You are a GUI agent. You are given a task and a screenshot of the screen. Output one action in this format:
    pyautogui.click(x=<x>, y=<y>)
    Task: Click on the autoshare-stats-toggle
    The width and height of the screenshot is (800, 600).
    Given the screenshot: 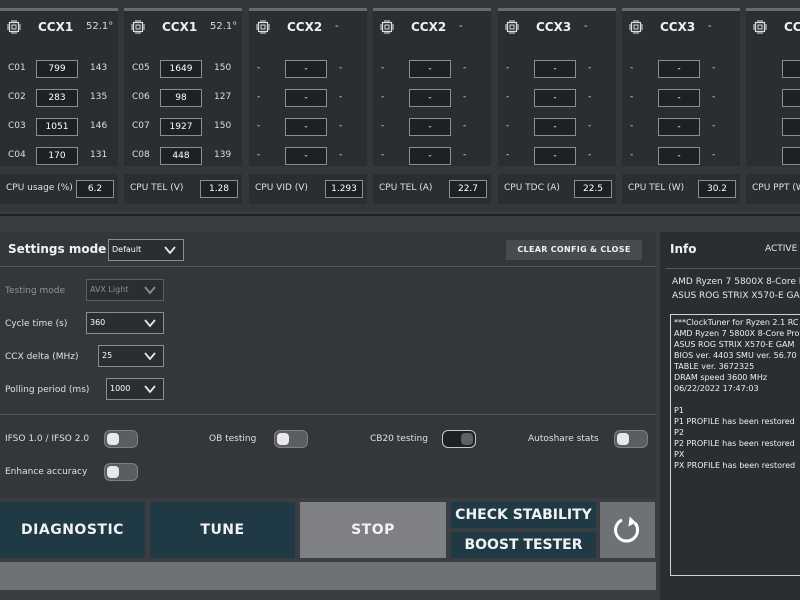 What is the action you would take?
    pyautogui.click(x=631, y=439)
    